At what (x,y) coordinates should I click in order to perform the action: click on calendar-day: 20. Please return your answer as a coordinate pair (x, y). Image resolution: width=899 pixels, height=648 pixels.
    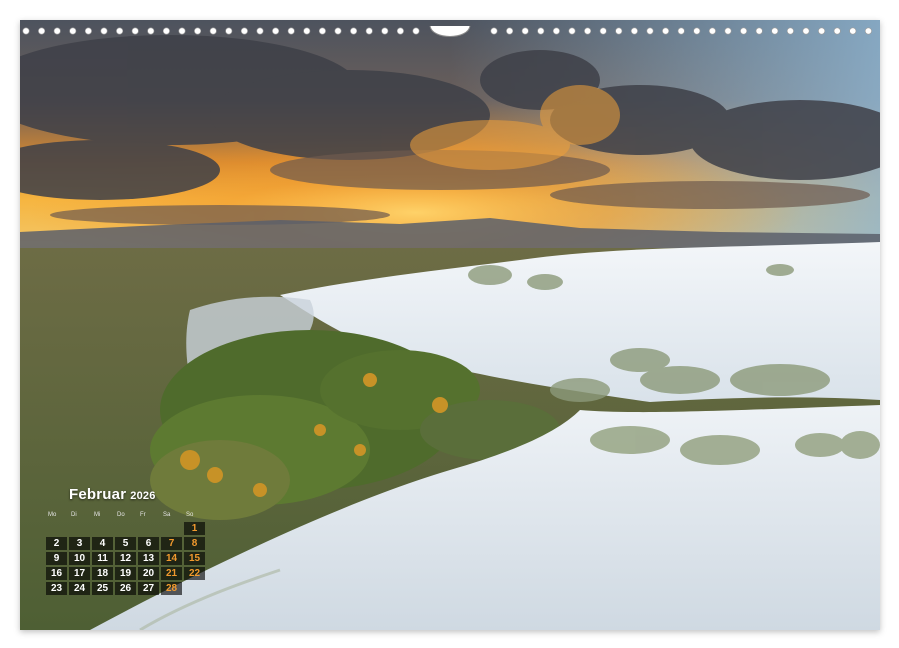
    Looking at the image, I should click on (148, 573).